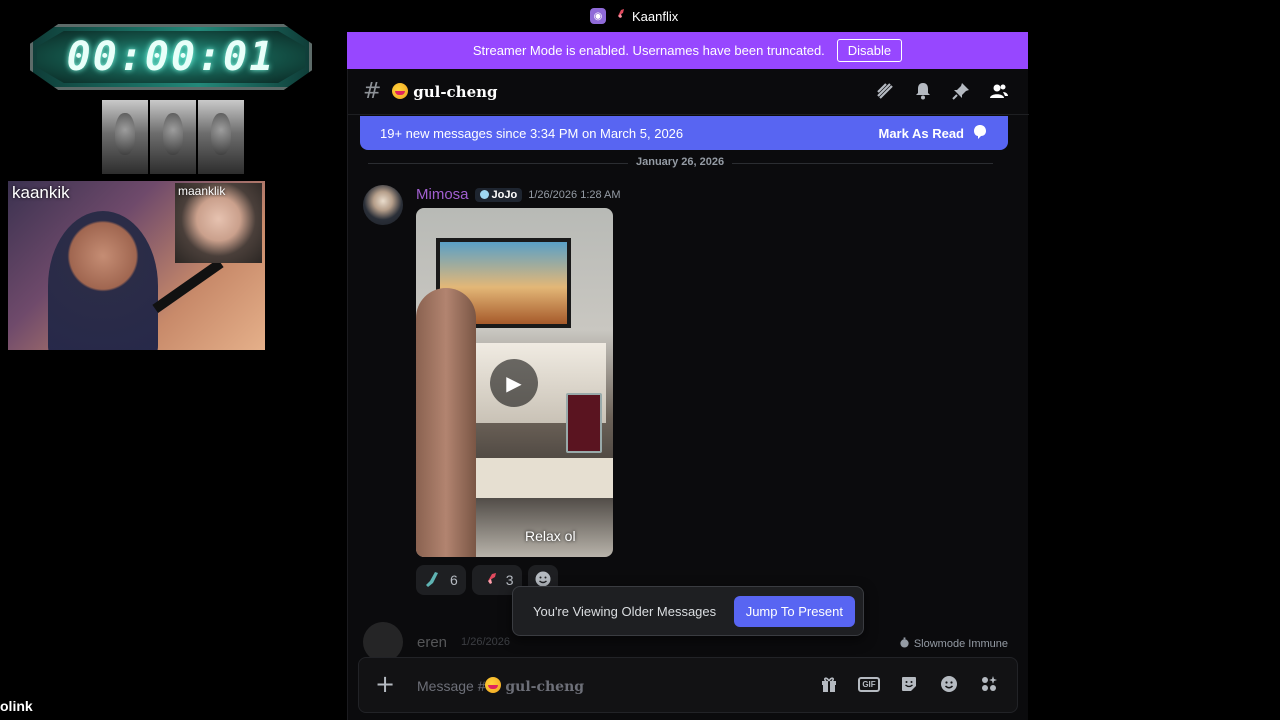 This screenshot has height=720, width=1280. Describe the element at coordinates (372, 91) in the screenshot. I see `hash-icon: #` at that location.